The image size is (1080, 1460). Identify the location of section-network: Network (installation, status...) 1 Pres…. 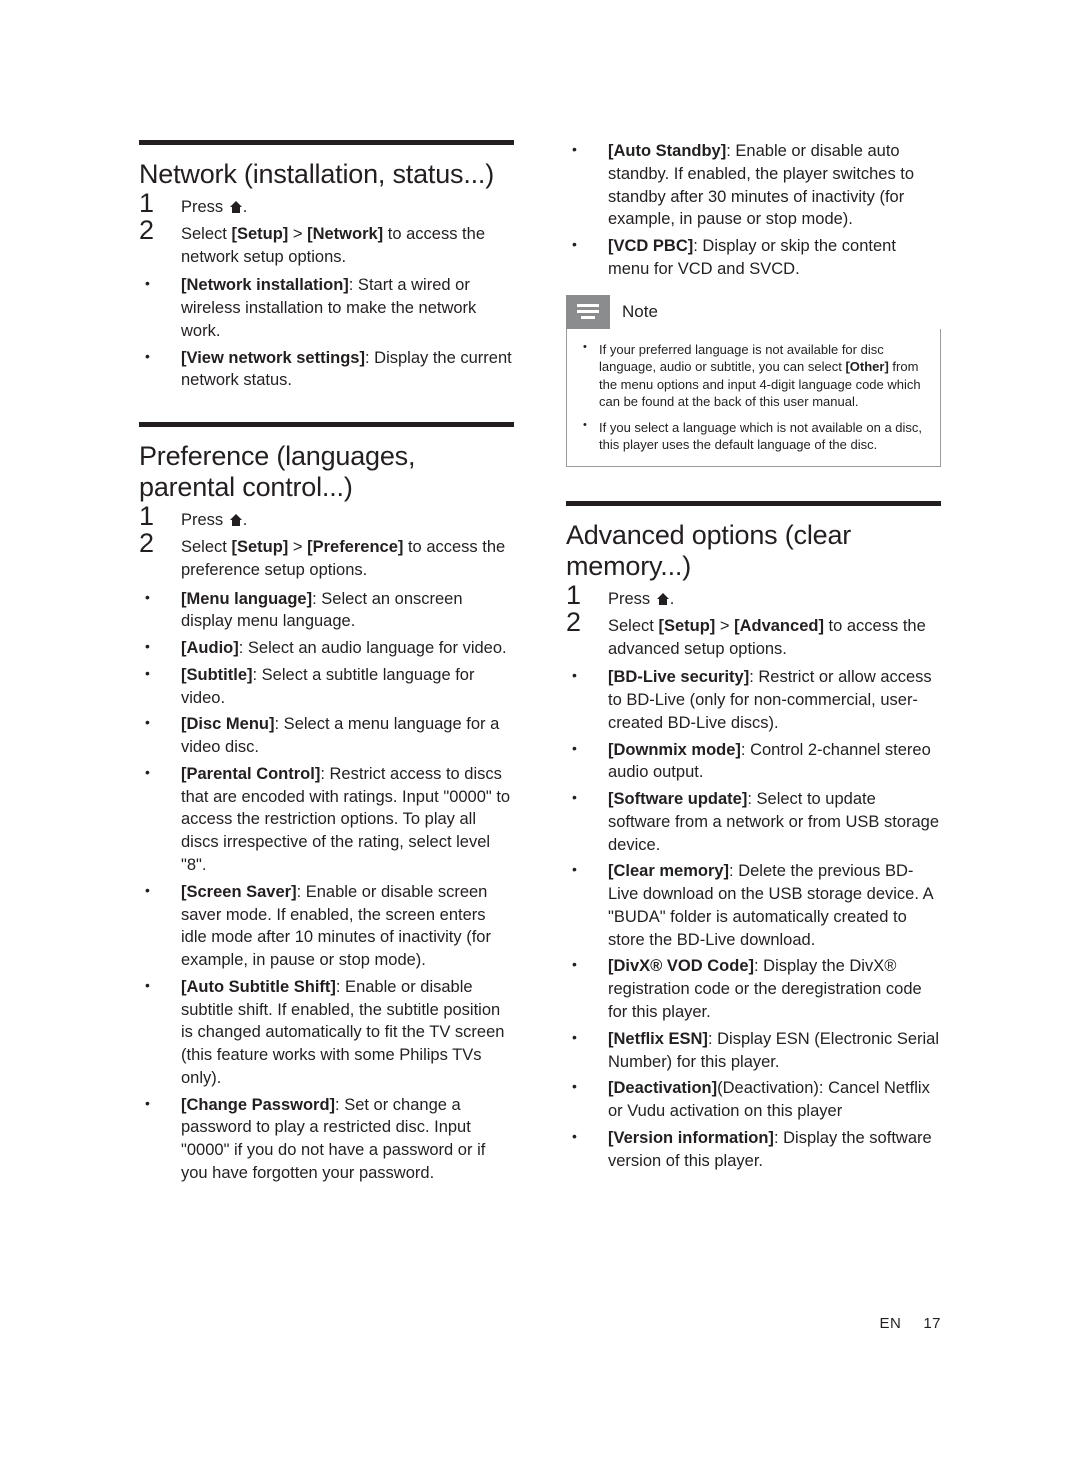
(326, 266).